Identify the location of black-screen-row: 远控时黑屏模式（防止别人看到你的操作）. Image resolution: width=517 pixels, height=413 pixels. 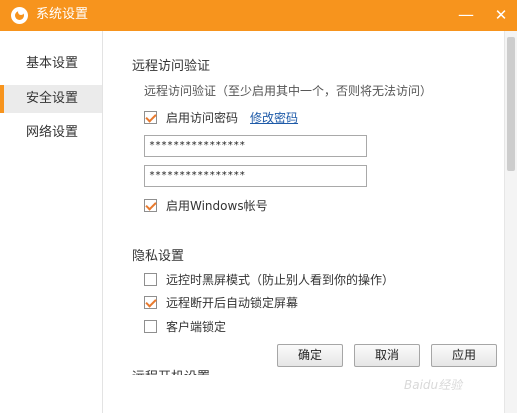
(269, 279).